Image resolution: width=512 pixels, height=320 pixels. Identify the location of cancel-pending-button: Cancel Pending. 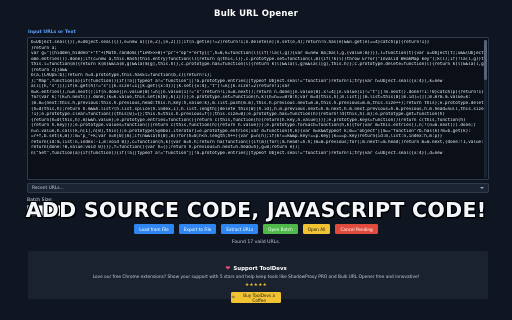
(356, 229).